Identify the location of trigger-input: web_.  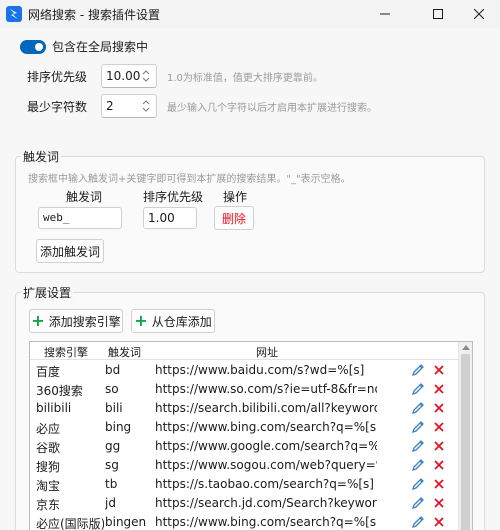
(80, 218).